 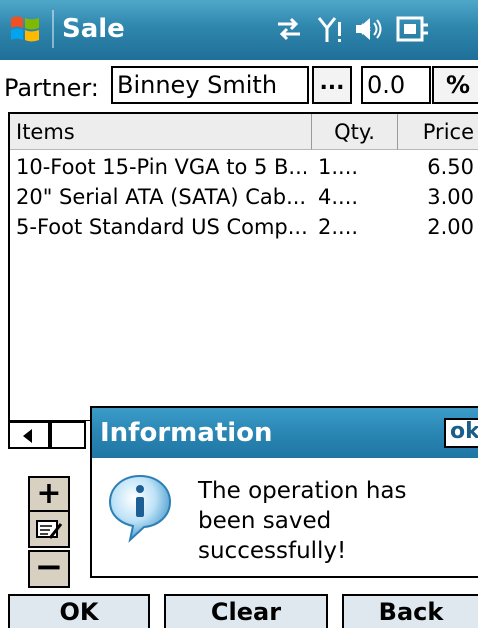 I want to click on scroll-thumb, so click(x=68, y=435).